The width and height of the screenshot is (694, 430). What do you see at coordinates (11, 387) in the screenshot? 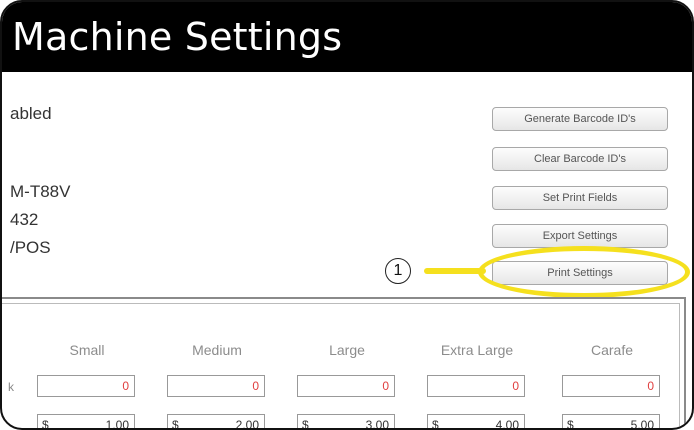
I see `row-label-fragment: k` at bounding box center [11, 387].